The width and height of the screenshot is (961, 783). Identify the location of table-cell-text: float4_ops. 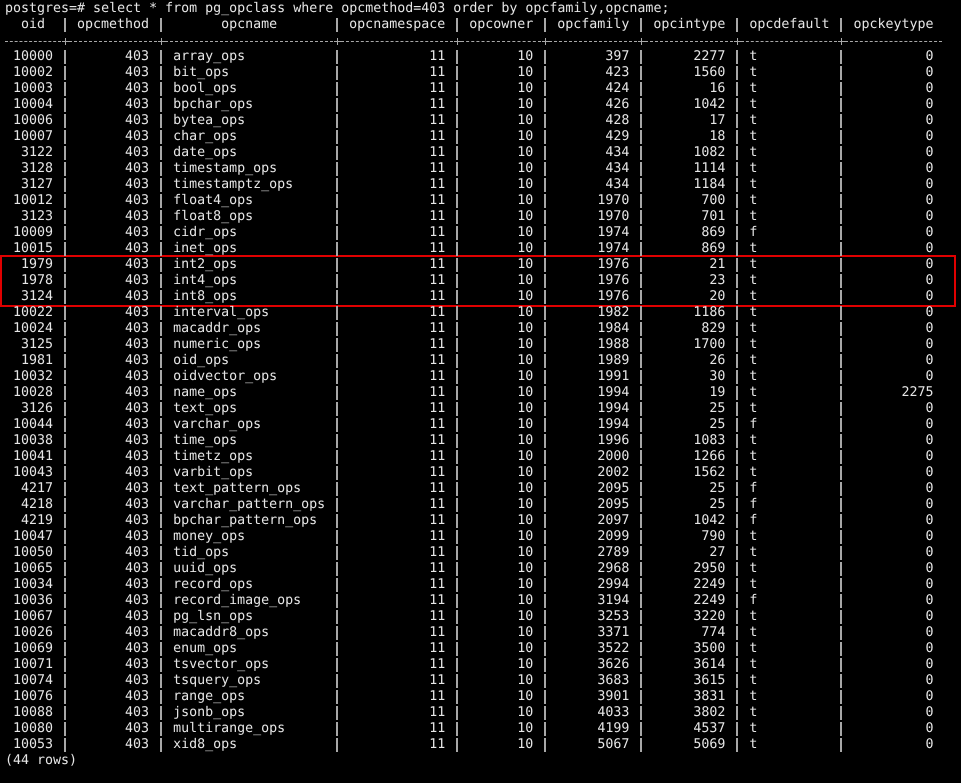
(213, 201).